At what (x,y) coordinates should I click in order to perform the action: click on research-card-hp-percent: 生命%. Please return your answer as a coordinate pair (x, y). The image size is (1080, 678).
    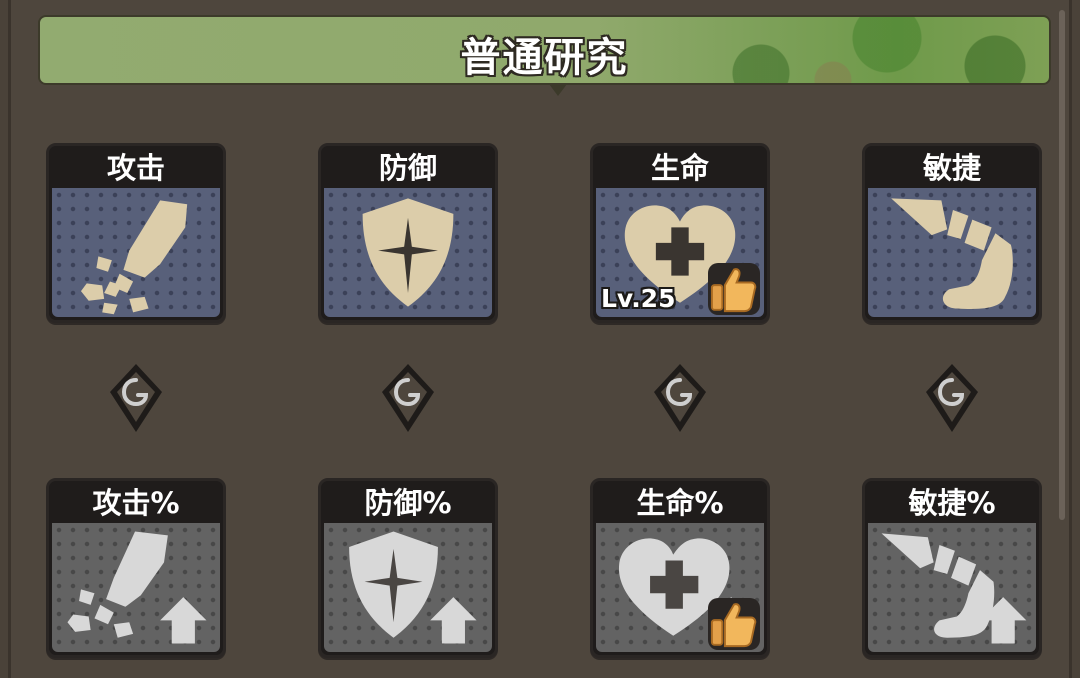
    Looking at the image, I should click on (680, 568).